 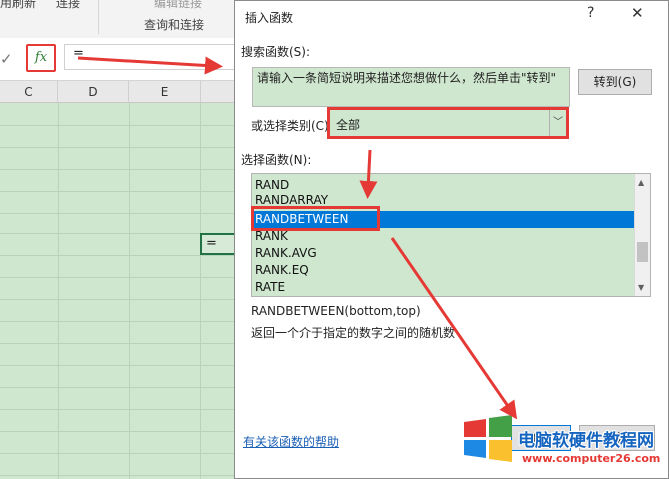 I want to click on column-header-e: E, so click(x=165, y=92).